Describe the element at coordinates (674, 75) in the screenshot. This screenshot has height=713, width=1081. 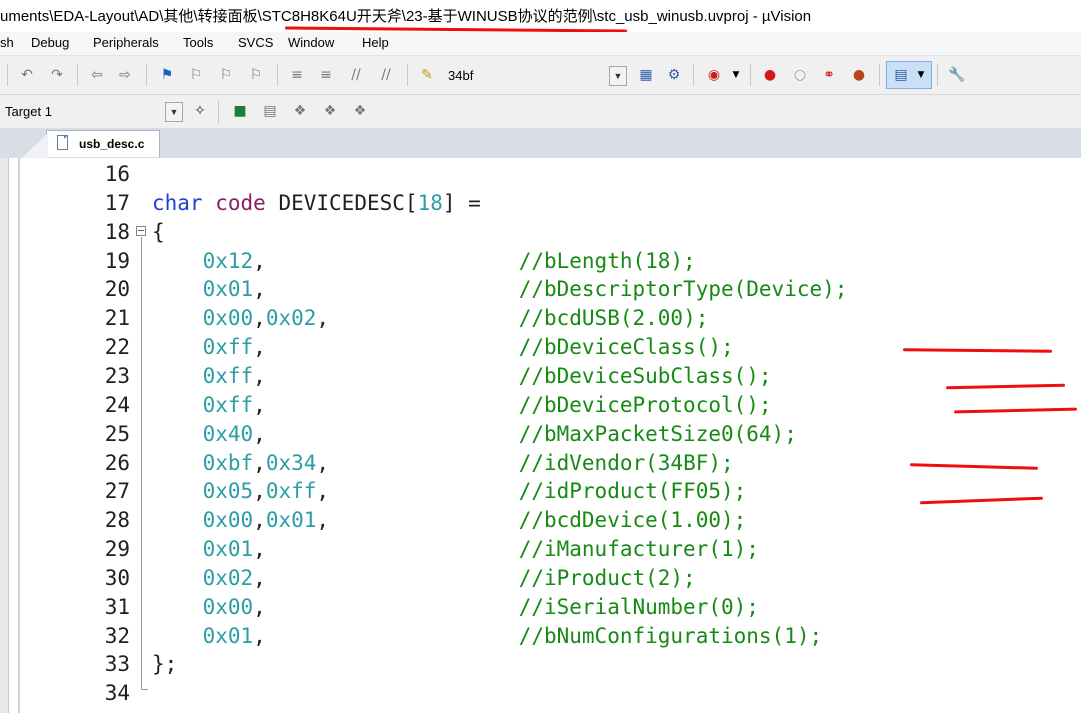
I see `incremental-find-icon: ⚙` at that location.